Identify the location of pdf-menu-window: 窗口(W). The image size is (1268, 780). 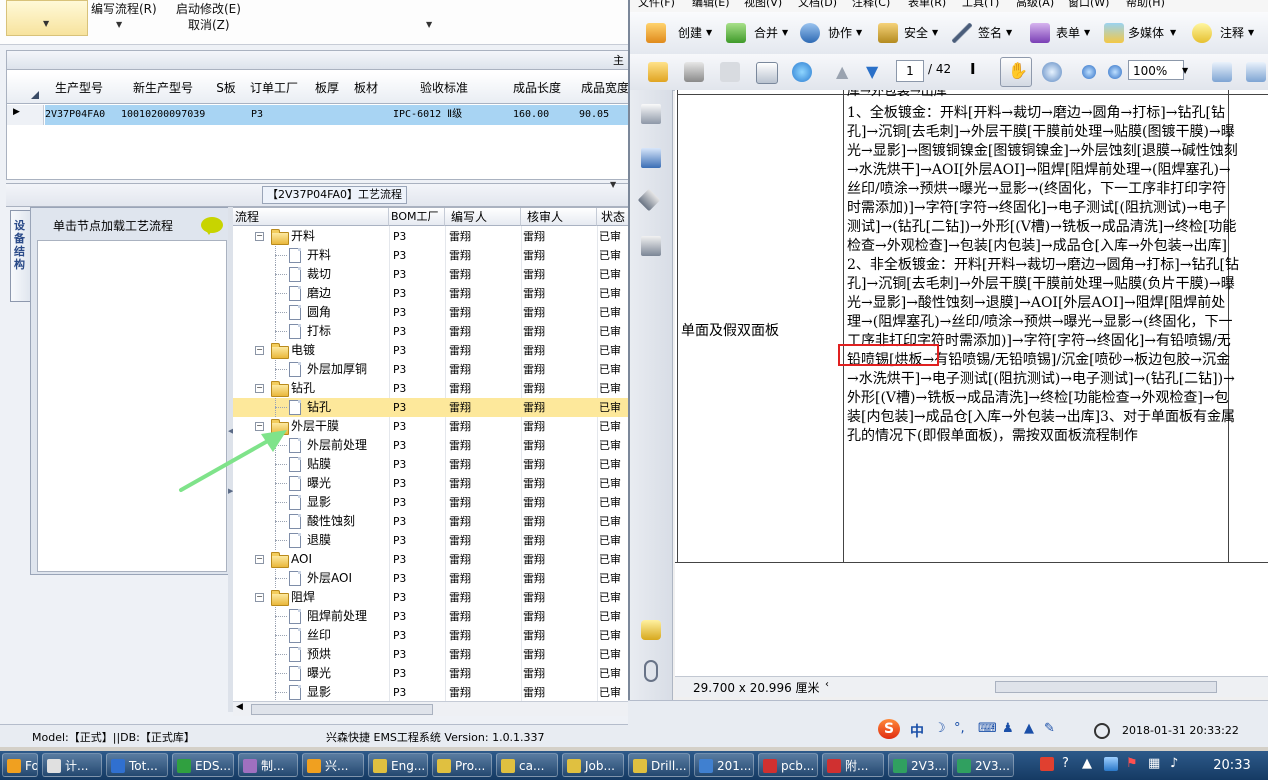
(1088, 4).